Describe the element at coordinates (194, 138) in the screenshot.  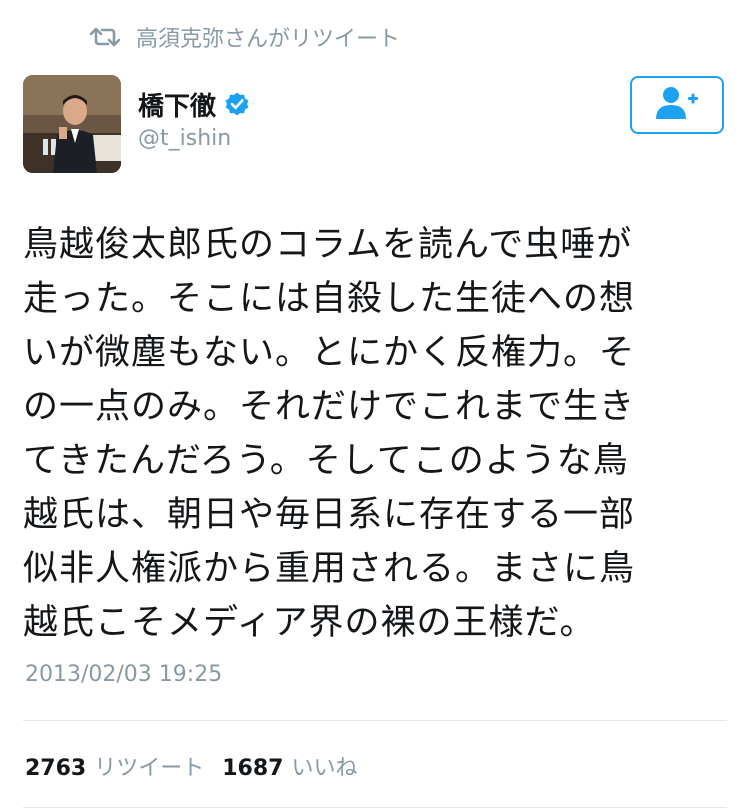
I see `author-handle: @t_ishin` at that location.